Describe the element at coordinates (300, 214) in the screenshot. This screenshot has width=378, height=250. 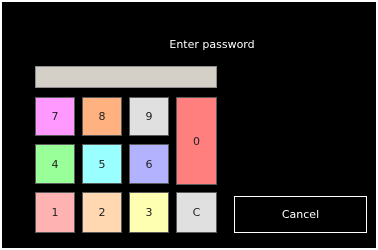
I see `cancel-button: Cancel` at that location.